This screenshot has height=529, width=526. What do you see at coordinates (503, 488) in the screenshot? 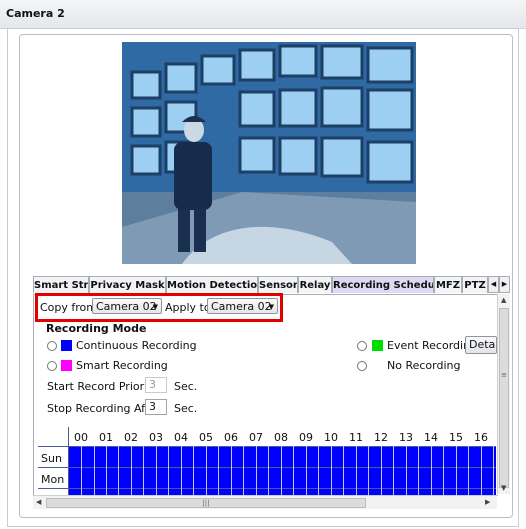
I see `triangle-down-icon: ▼` at bounding box center [503, 488].